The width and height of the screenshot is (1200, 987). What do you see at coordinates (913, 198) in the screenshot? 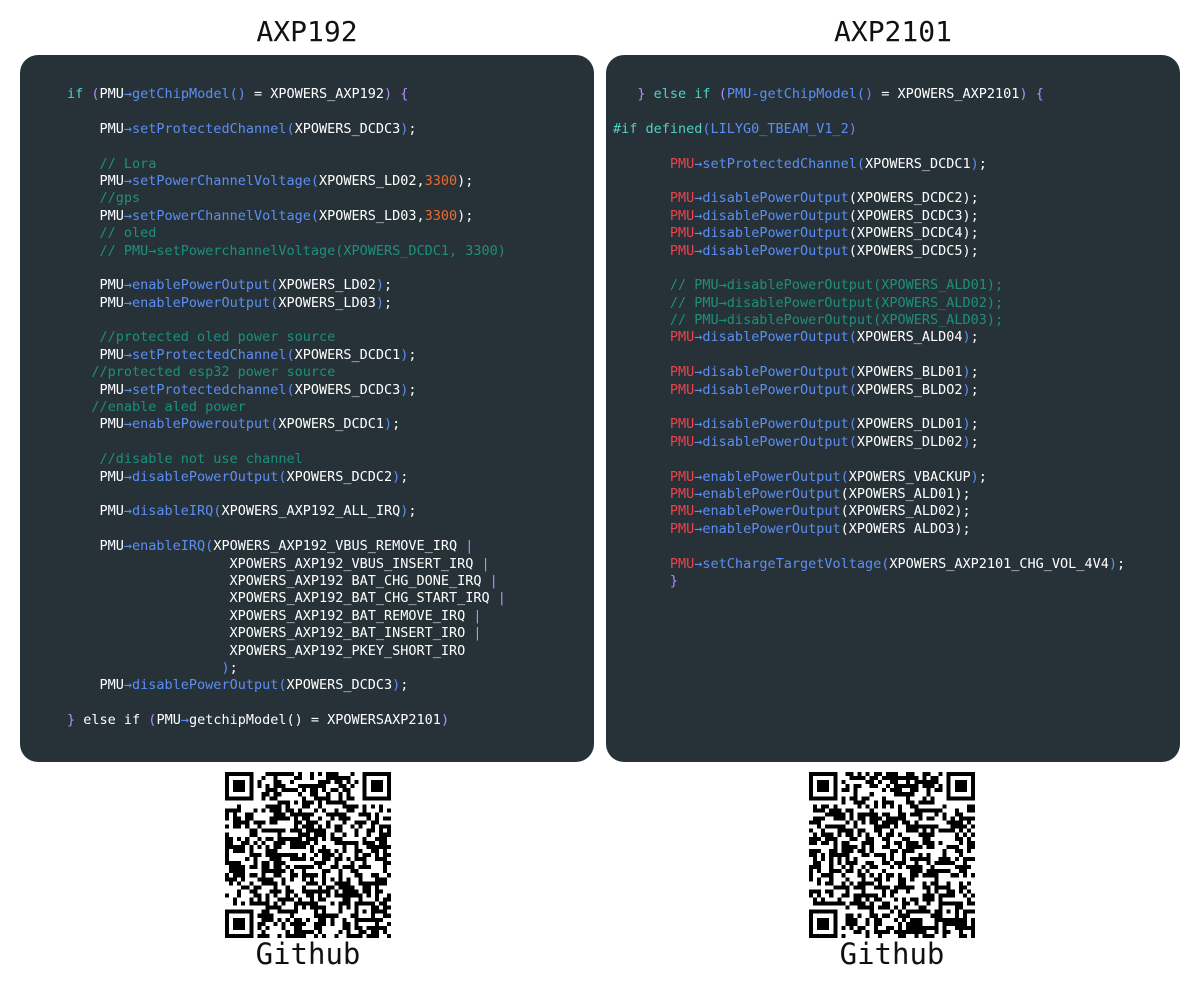
I see `code-token: (XPOWERS_DCDC2);` at bounding box center [913, 198].